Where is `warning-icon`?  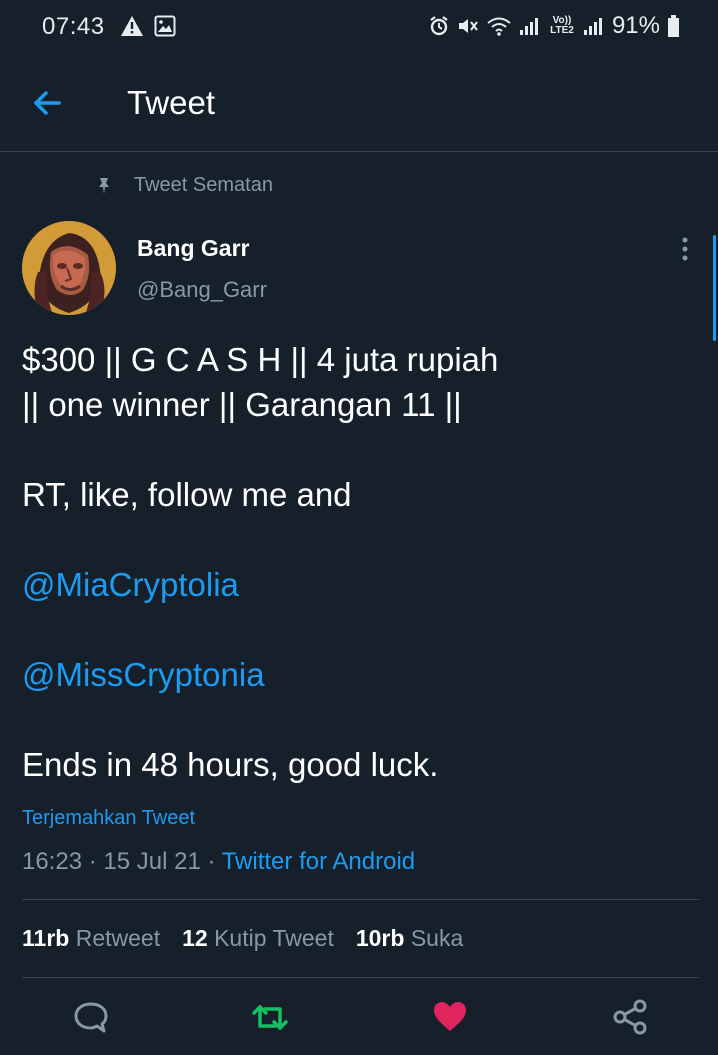 warning-icon is located at coordinates (132, 26).